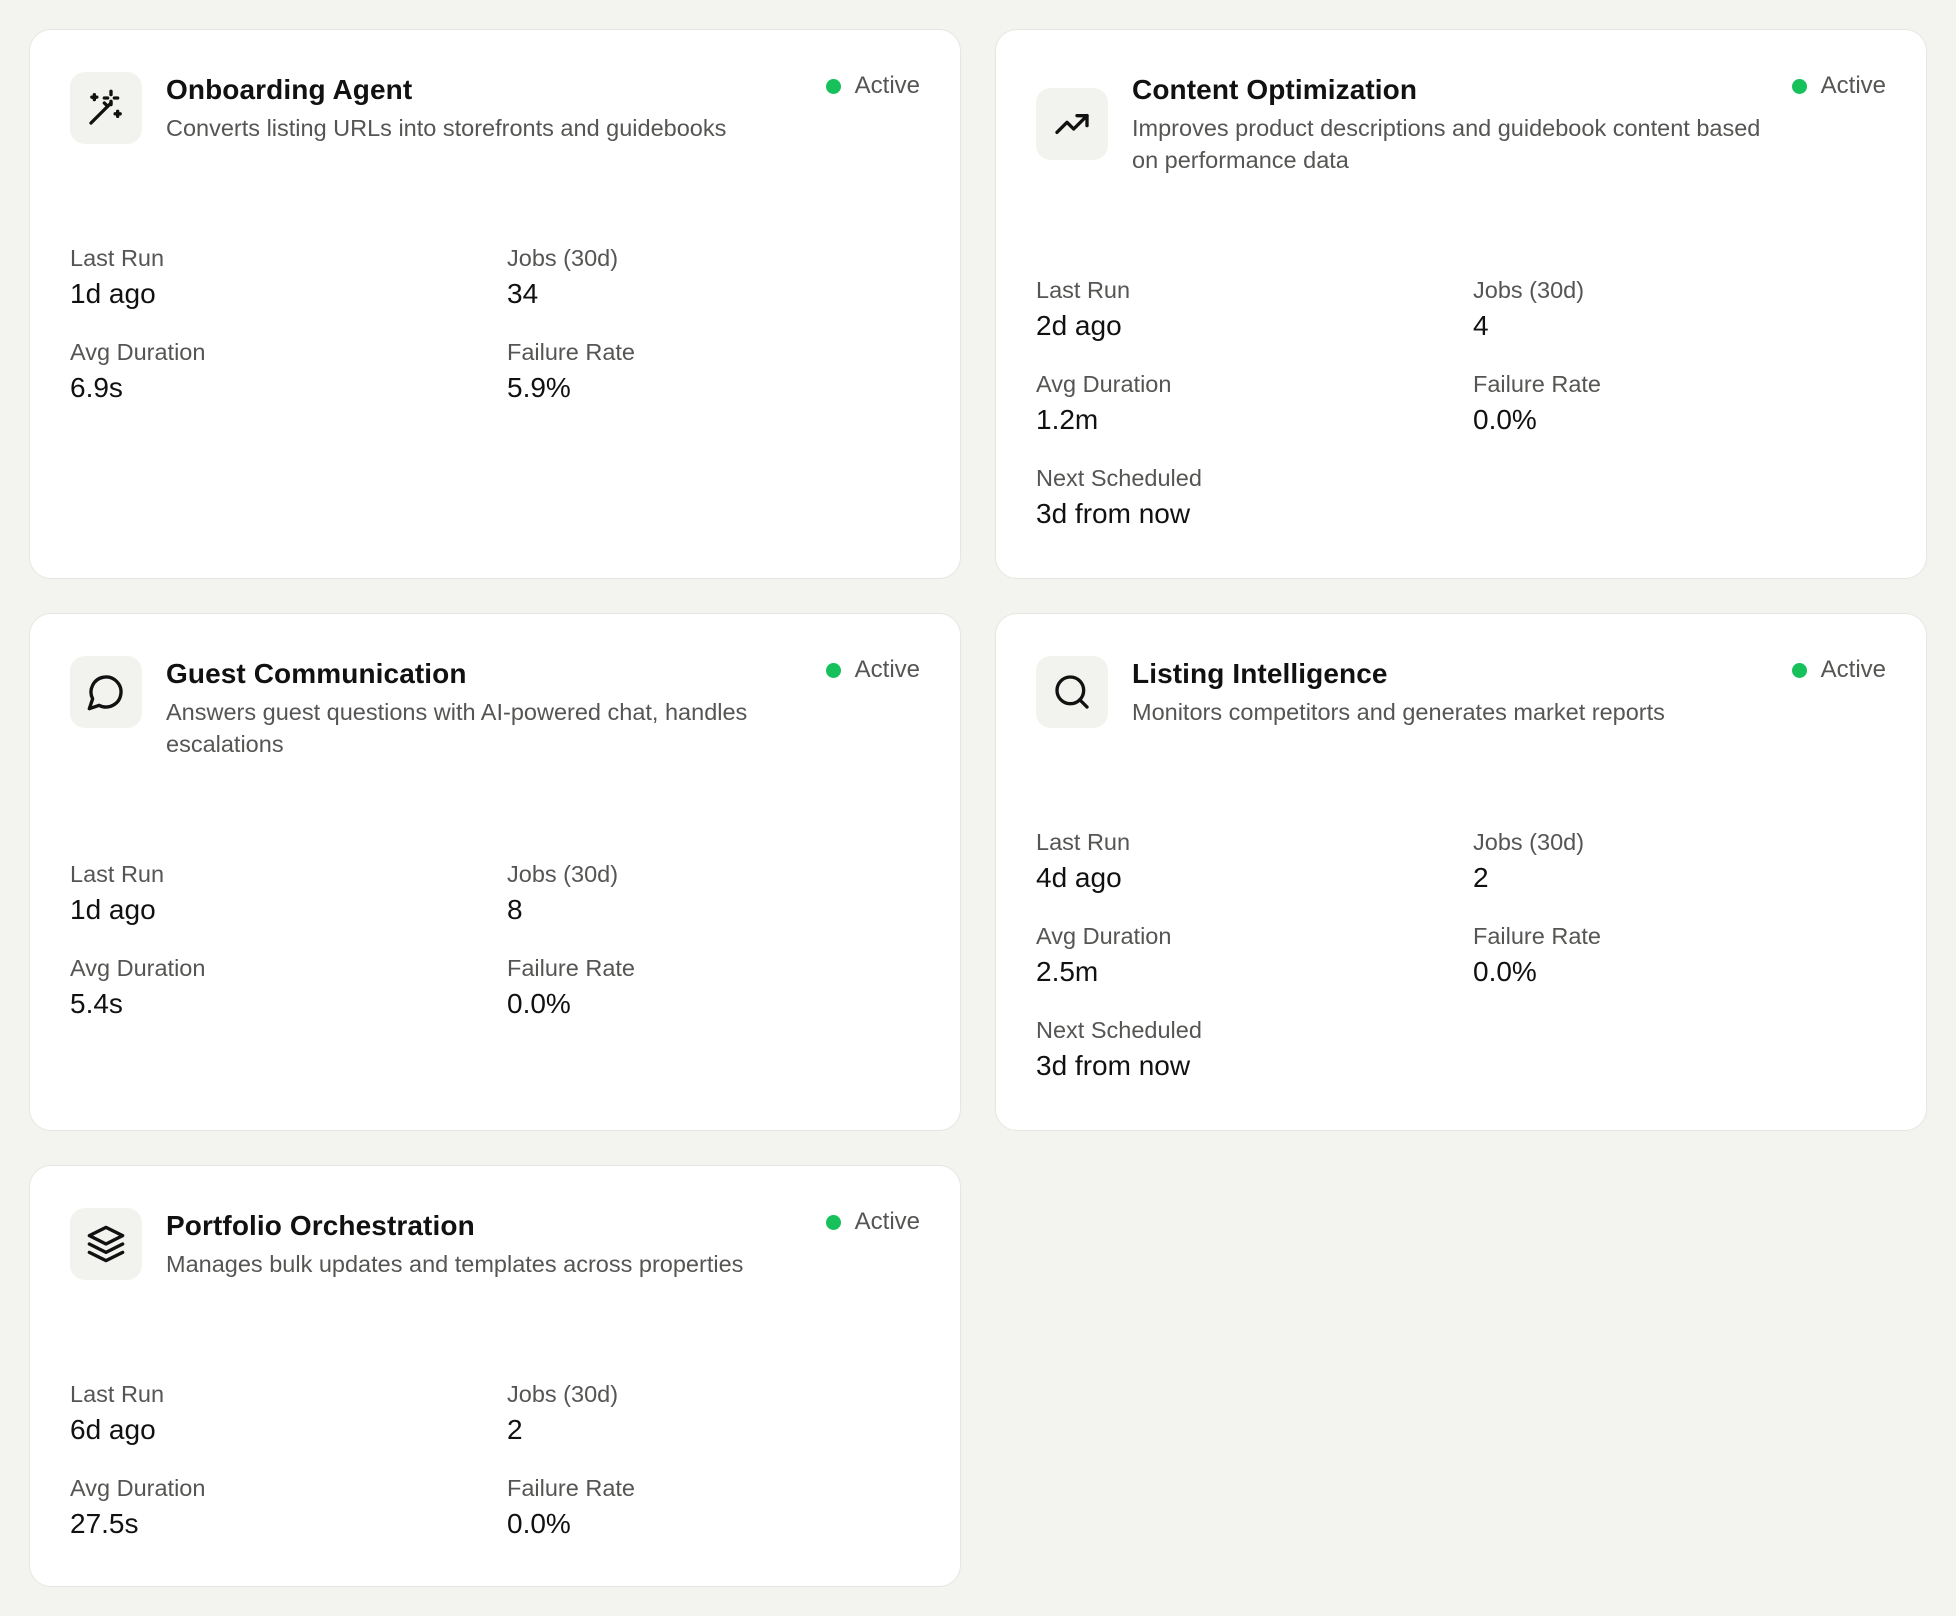 This screenshot has height=1616, width=1956. What do you see at coordinates (288, 1508) in the screenshot?
I see `metric-avg-duration: Avg Duration 27.5s` at bounding box center [288, 1508].